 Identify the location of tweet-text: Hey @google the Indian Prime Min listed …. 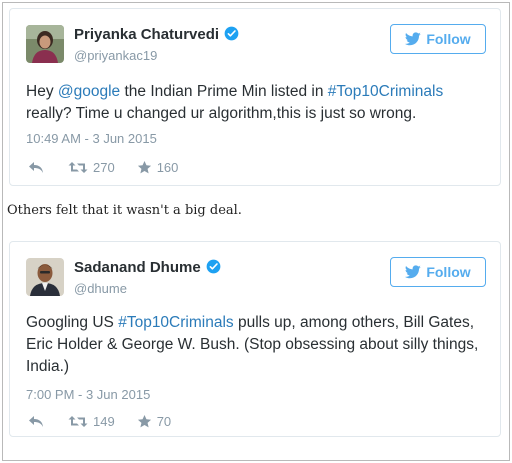
(235, 102).